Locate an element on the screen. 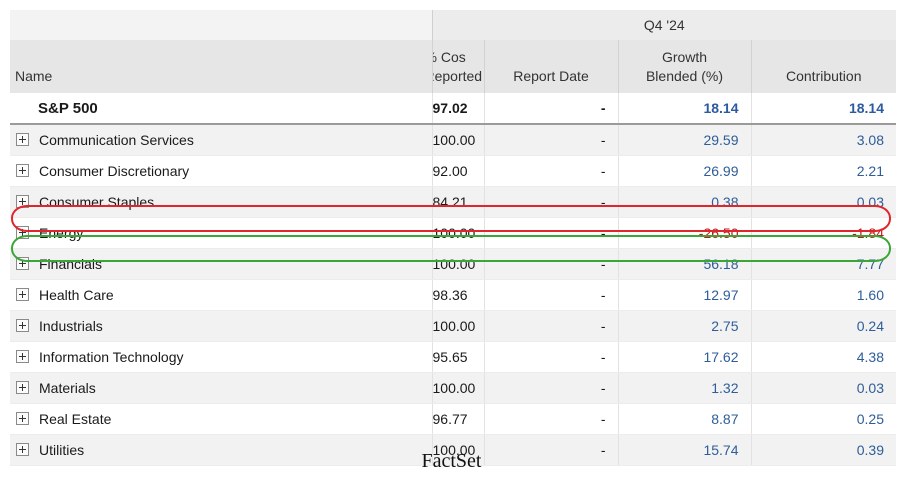  col-header-name: Name is located at coordinates (221, 66).